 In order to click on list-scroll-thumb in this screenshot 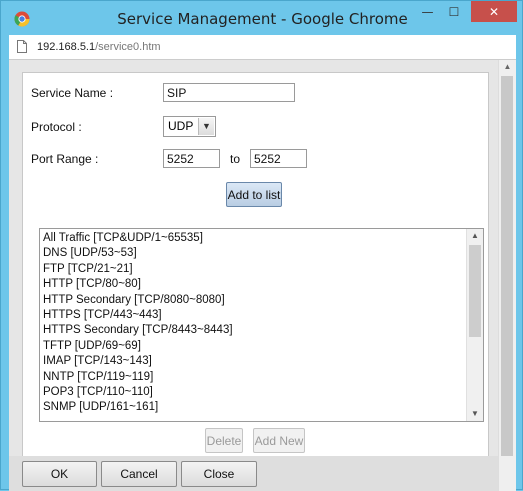, I will do `click(475, 291)`.